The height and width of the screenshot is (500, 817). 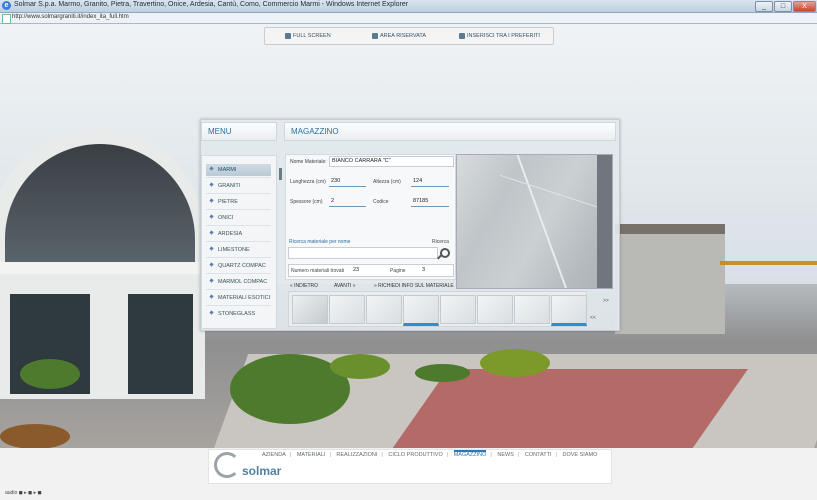 I want to click on request-info-button: » RICHIEDI INFO SUL MATERIALE, so click(x=414, y=286).